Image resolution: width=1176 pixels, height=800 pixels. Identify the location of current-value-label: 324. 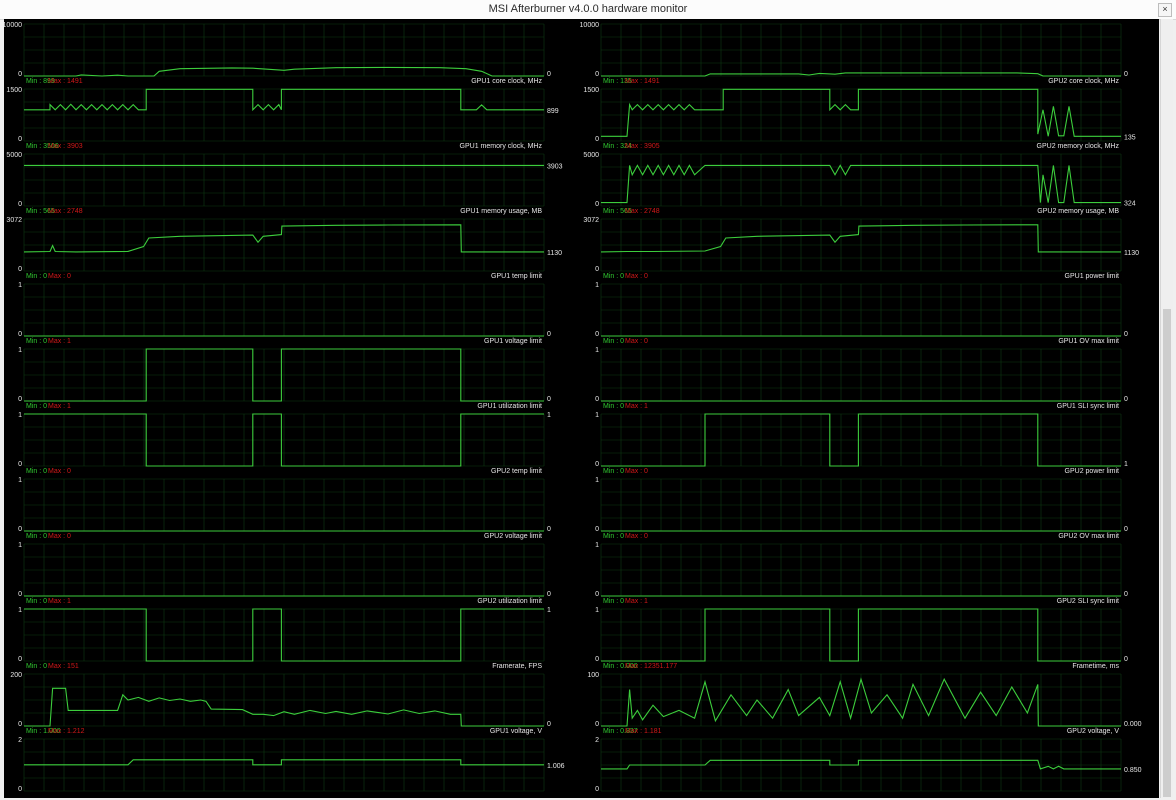
(1130, 204).